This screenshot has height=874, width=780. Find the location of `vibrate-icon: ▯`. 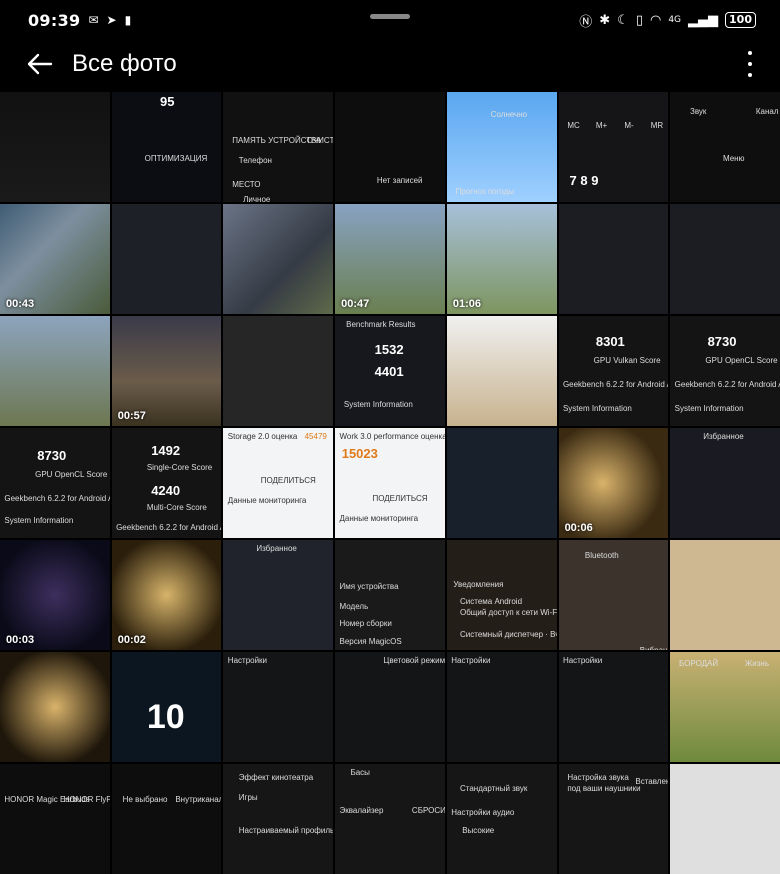

vibrate-icon: ▯ is located at coordinates (639, 20).